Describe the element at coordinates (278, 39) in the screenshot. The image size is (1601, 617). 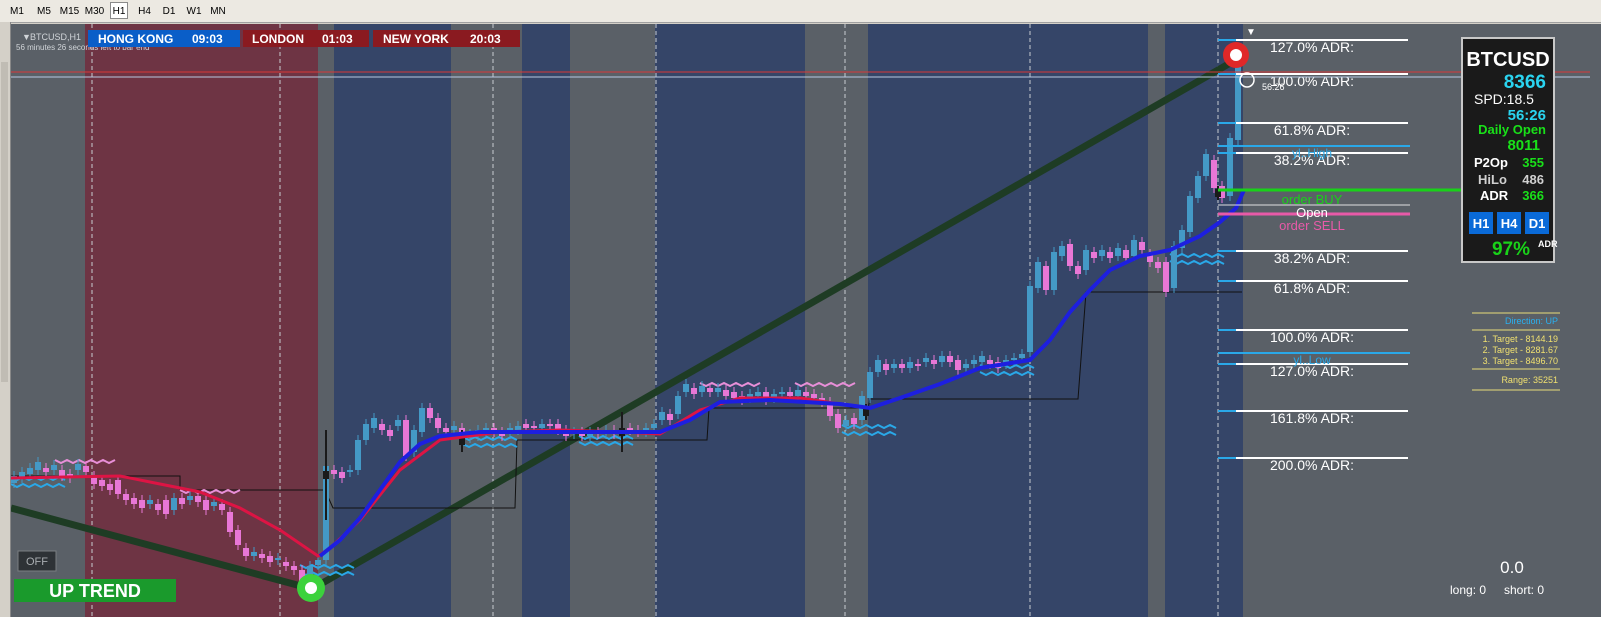
I see `session-london-name: LONDON` at that location.